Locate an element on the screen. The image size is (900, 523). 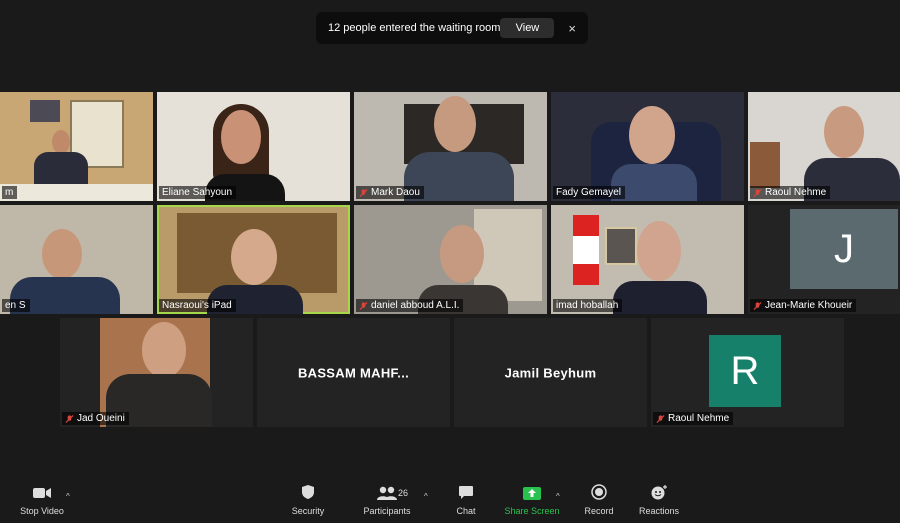
share-screen-icon is located at coordinates (532, 493).